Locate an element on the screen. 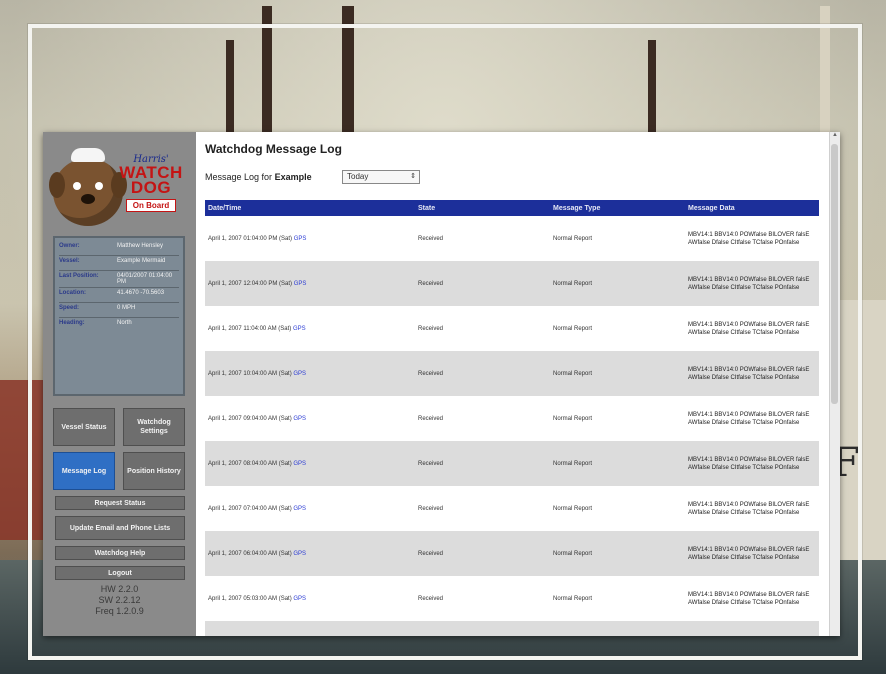 This screenshot has width=886, height=674. vertical-scrollbar: ▲ is located at coordinates (834, 384).